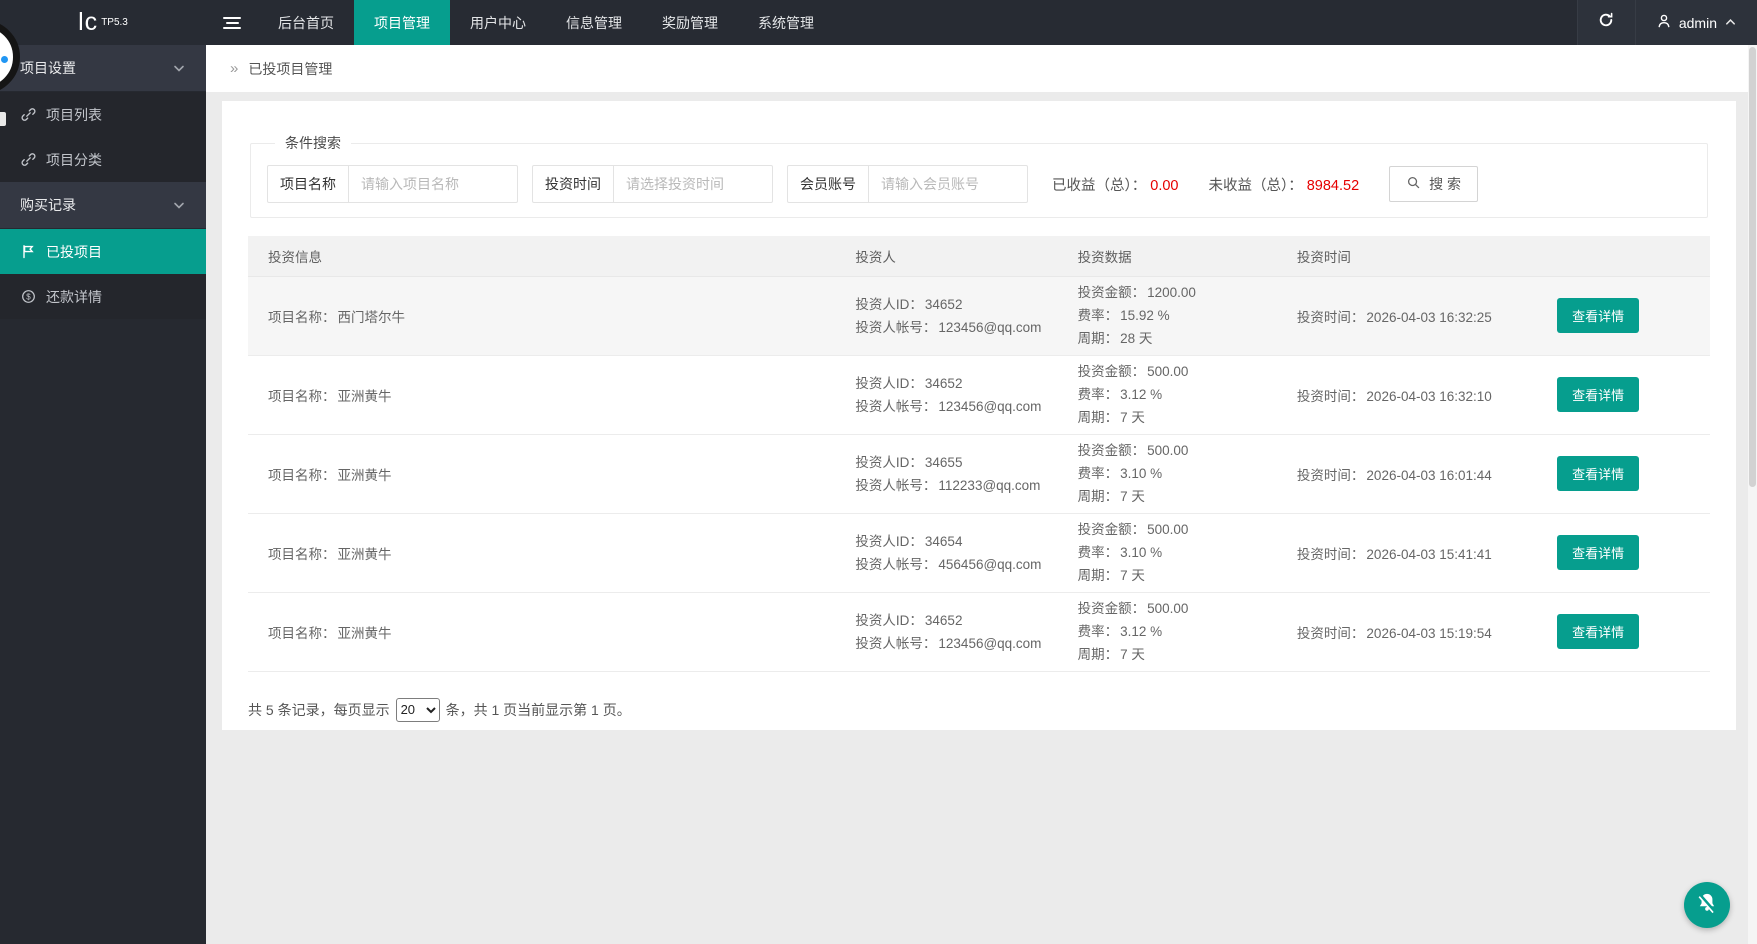 This screenshot has height=944, width=1757. Describe the element at coordinates (179, 205) in the screenshot. I see `chevron-down-icon` at that location.